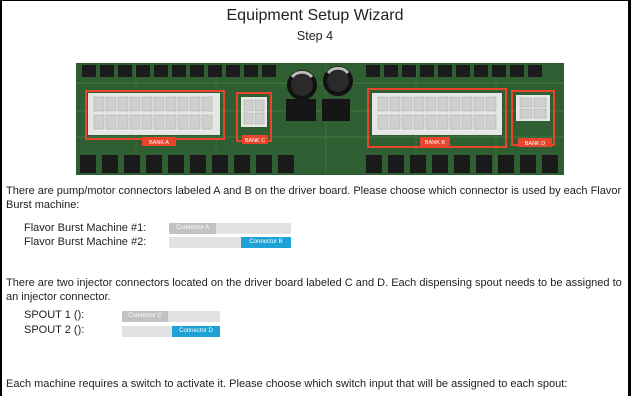  Describe the element at coordinates (230, 228) in the screenshot. I see `machine-1-connector-toggle: Connector A` at that location.